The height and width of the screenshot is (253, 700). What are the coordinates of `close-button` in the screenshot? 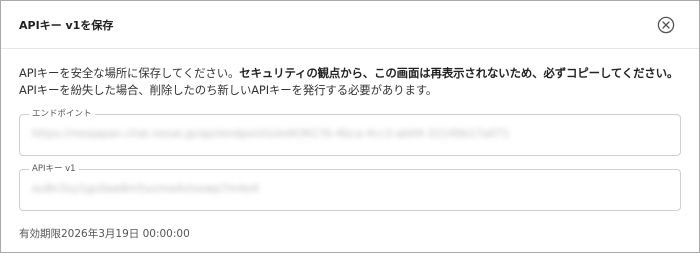 It's located at (666, 25).